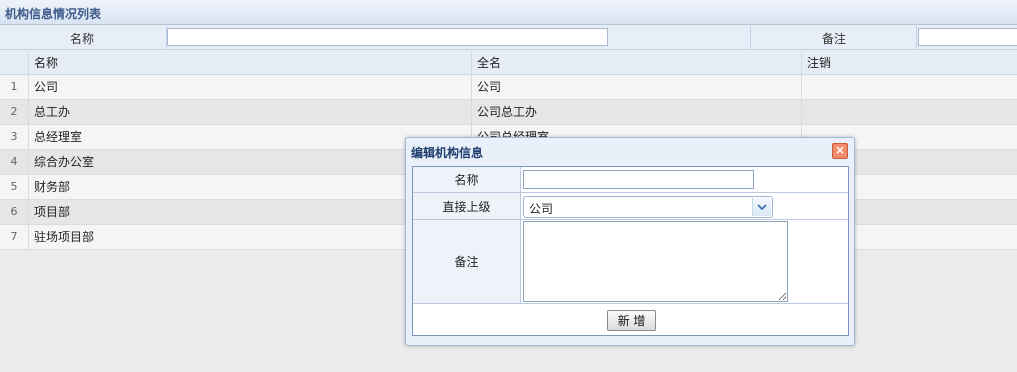 This screenshot has height=372, width=1017. I want to click on row-number: 5, so click(14, 186).